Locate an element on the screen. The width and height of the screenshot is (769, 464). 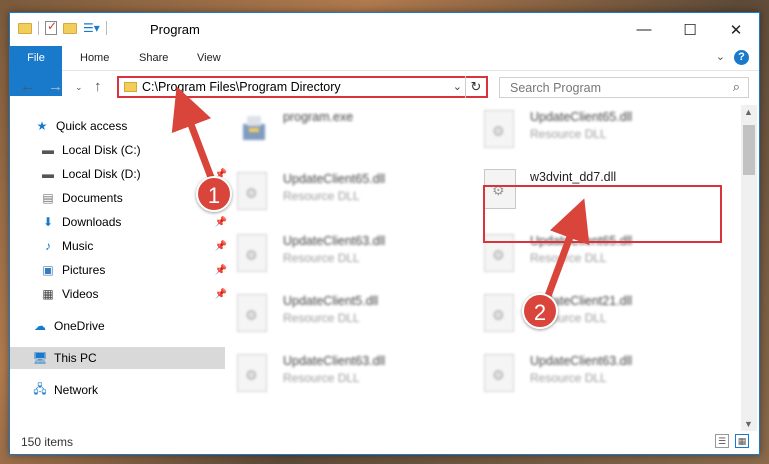
computer-icon: 🖥 is located at coordinates (40, 358).